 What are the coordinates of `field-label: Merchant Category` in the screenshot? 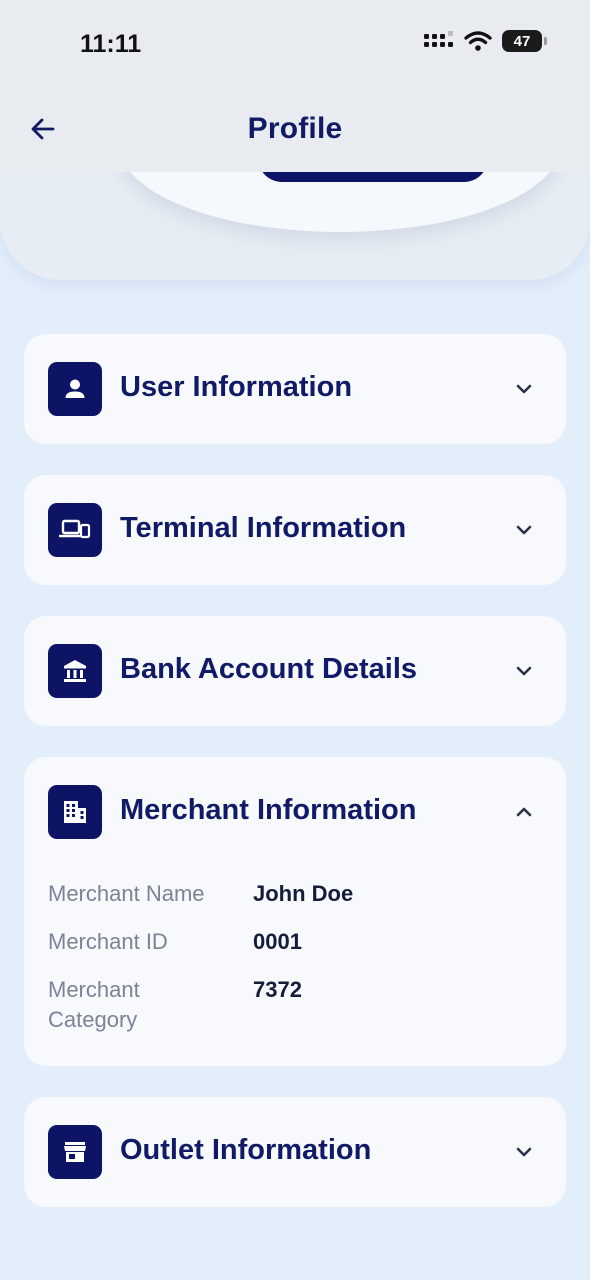 It's located at (94, 1004).